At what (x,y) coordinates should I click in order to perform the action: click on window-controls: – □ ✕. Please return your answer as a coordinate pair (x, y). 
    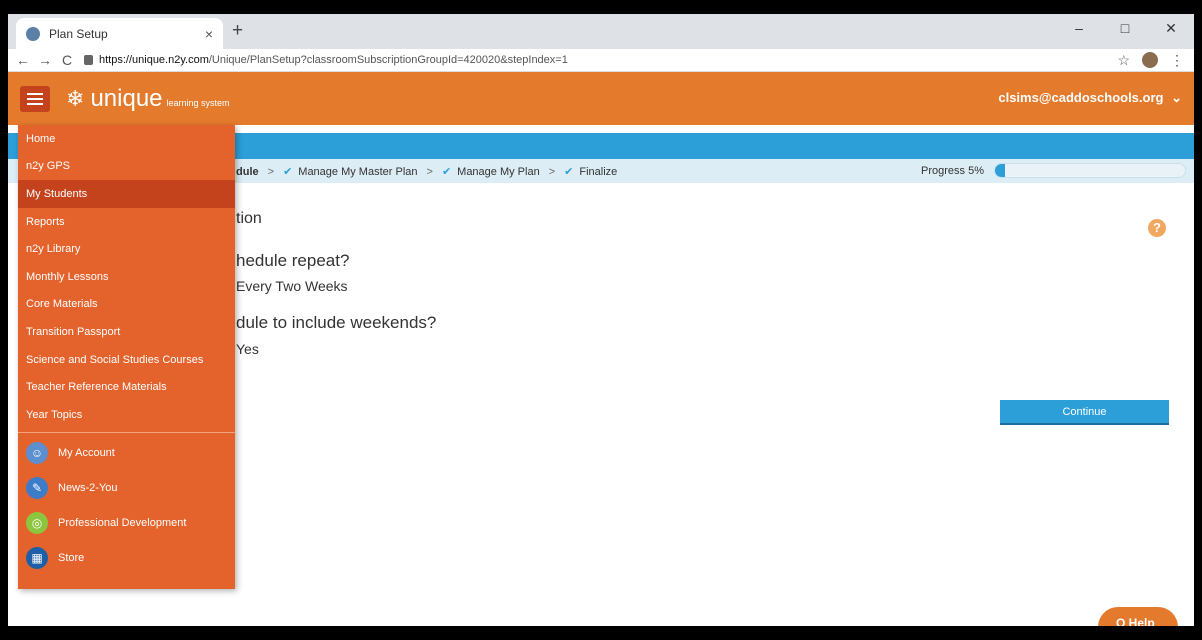
    Looking at the image, I should click on (1125, 29).